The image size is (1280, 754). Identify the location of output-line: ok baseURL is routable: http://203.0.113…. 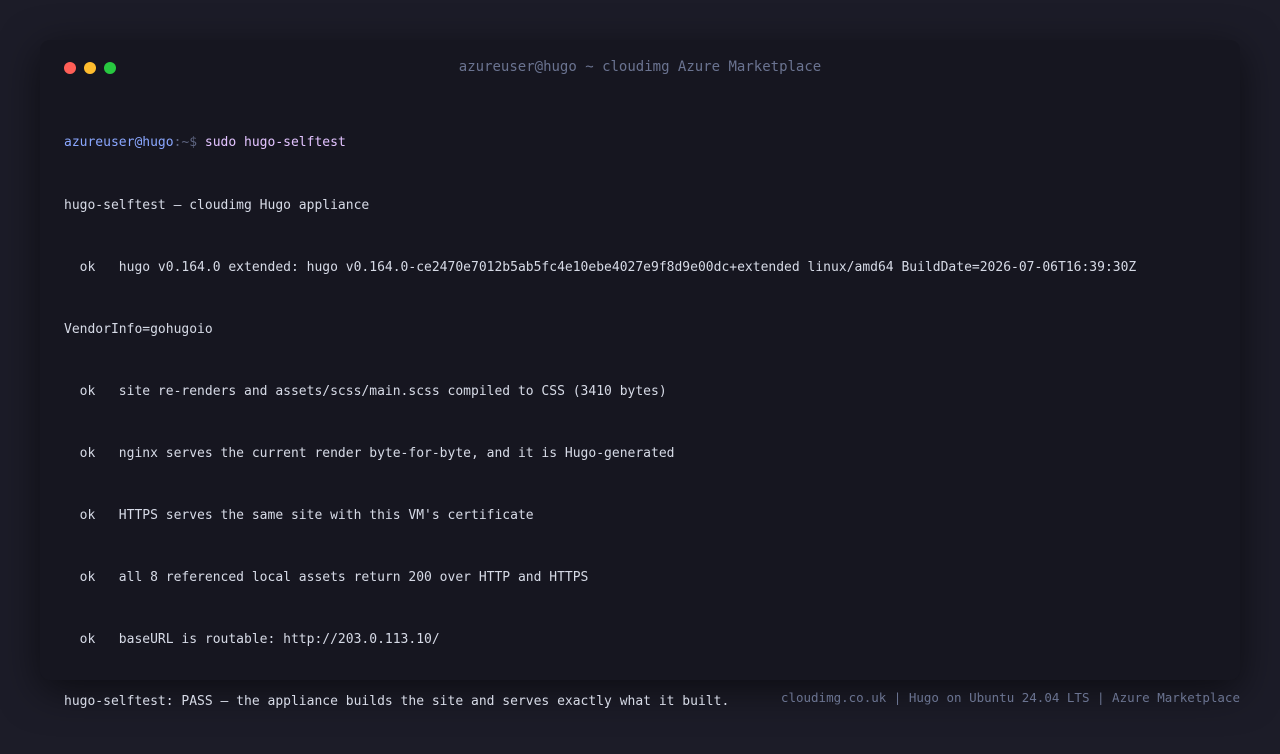
(252, 640).